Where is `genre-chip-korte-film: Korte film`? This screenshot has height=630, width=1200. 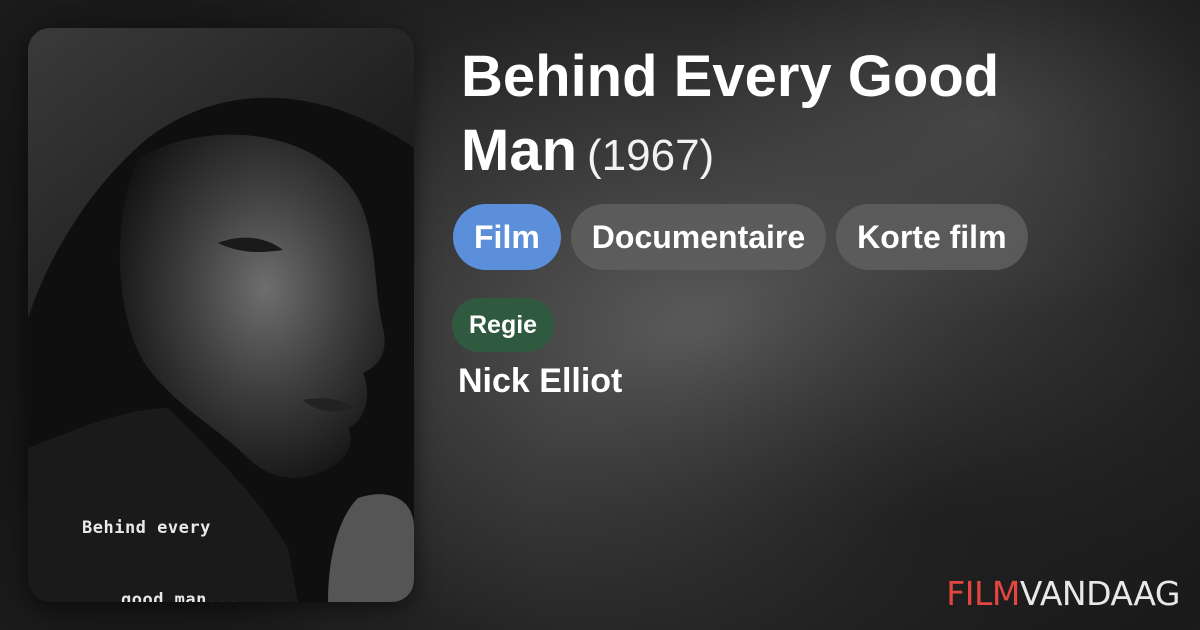 genre-chip-korte-film: Korte film is located at coordinates (932, 237).